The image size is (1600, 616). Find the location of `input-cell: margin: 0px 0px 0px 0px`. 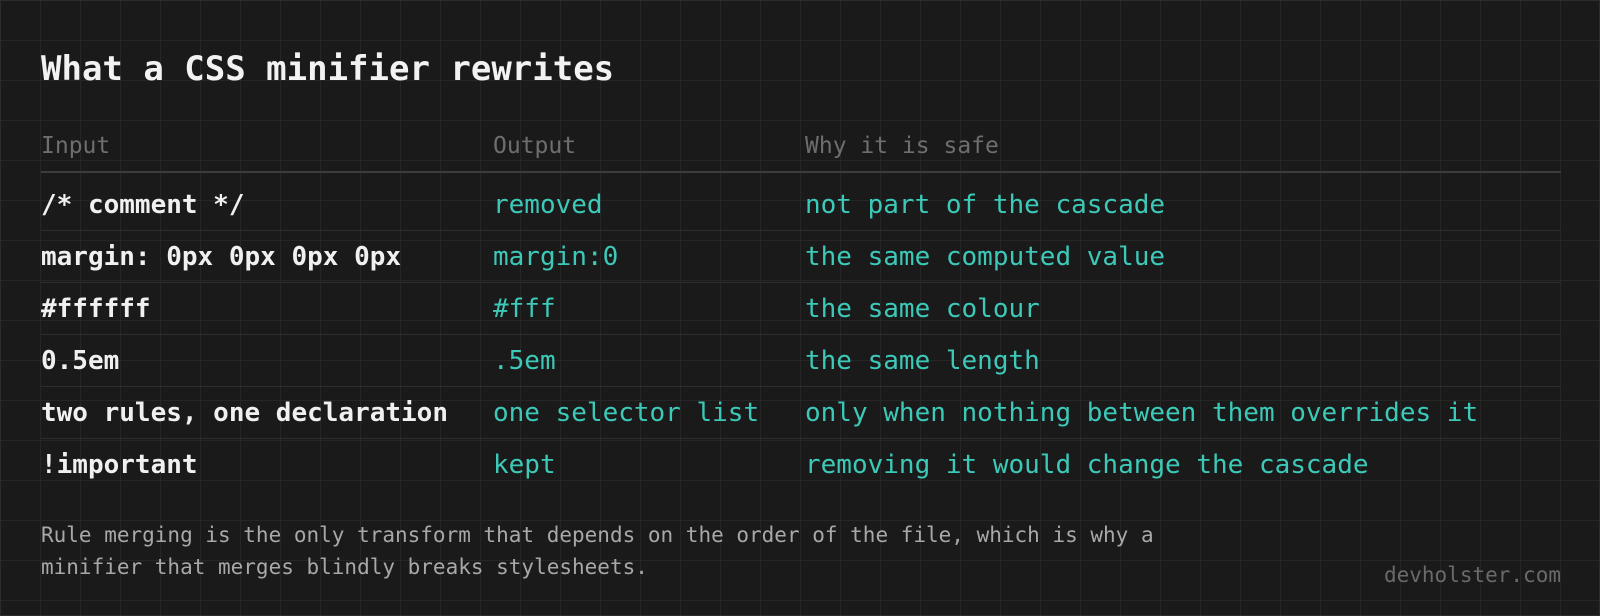

input-cell: margin: 0px 0px 0px 0px is located at coordinates (221, 256).